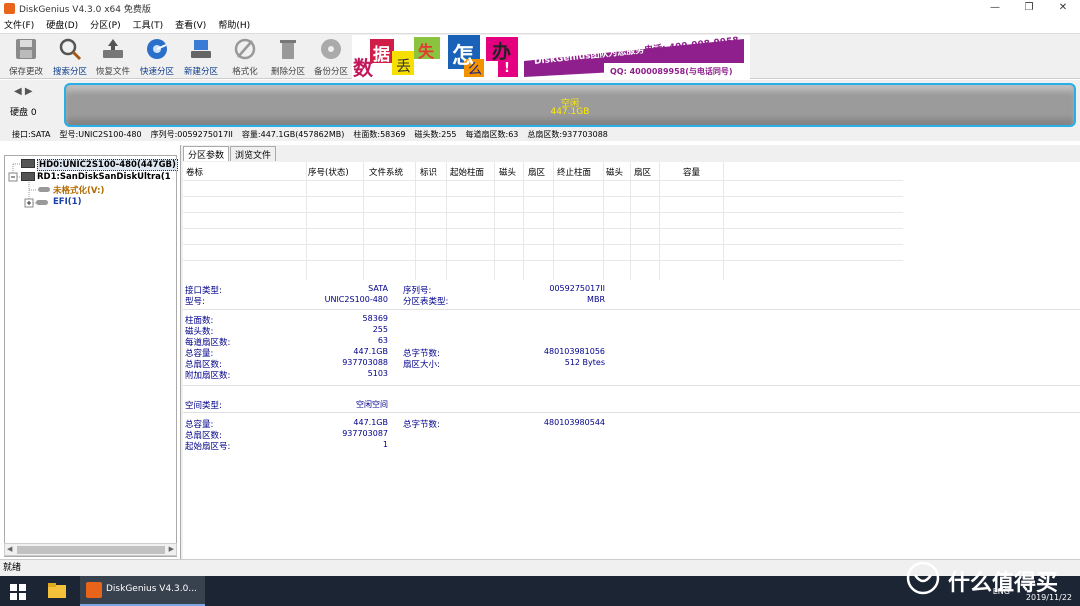 This screenshot has width=1080, height=606. I want to click on col-header-id: 标识, so click(428, 172).